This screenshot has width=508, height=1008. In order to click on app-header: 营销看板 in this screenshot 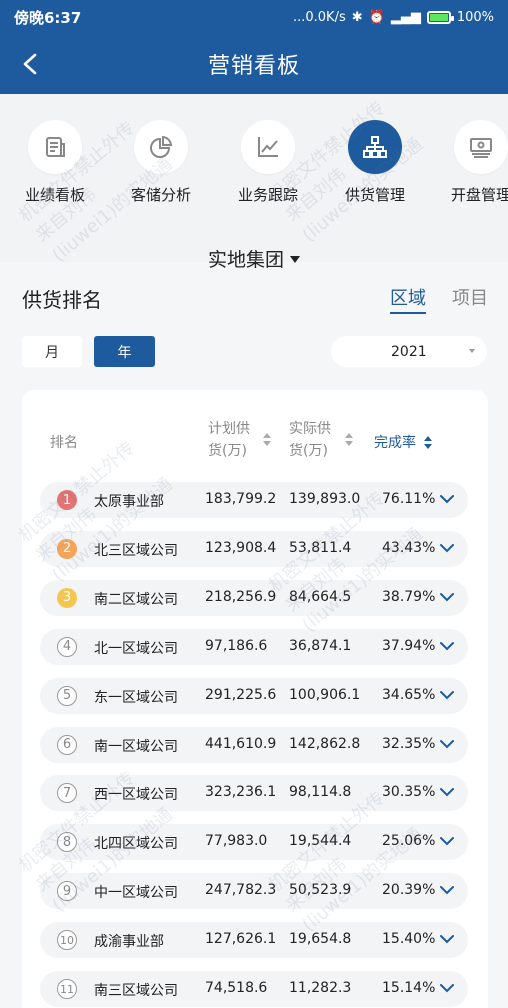, I will do `click(254, 64)`.